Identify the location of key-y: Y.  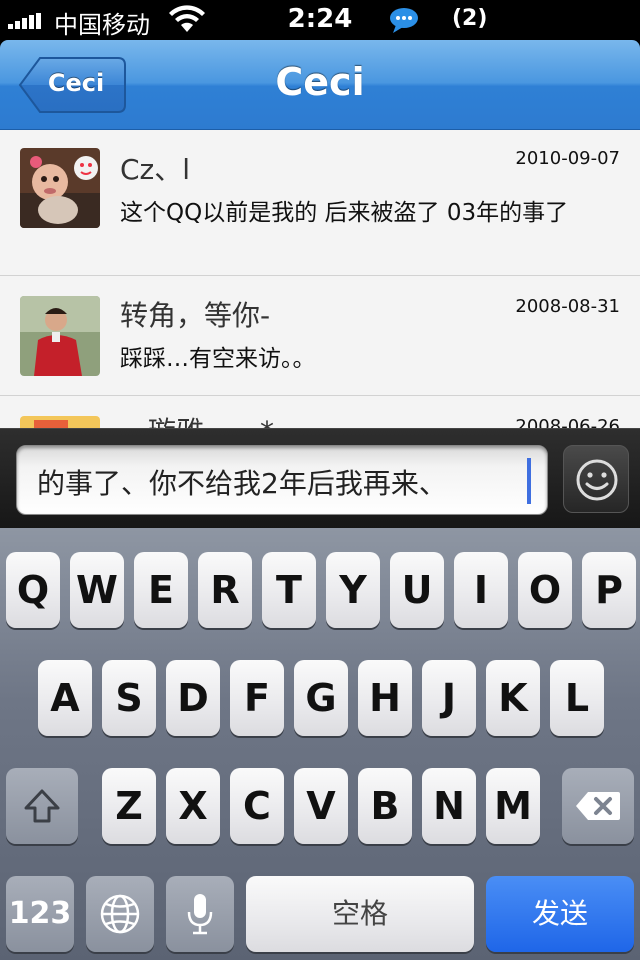
(353, 590).